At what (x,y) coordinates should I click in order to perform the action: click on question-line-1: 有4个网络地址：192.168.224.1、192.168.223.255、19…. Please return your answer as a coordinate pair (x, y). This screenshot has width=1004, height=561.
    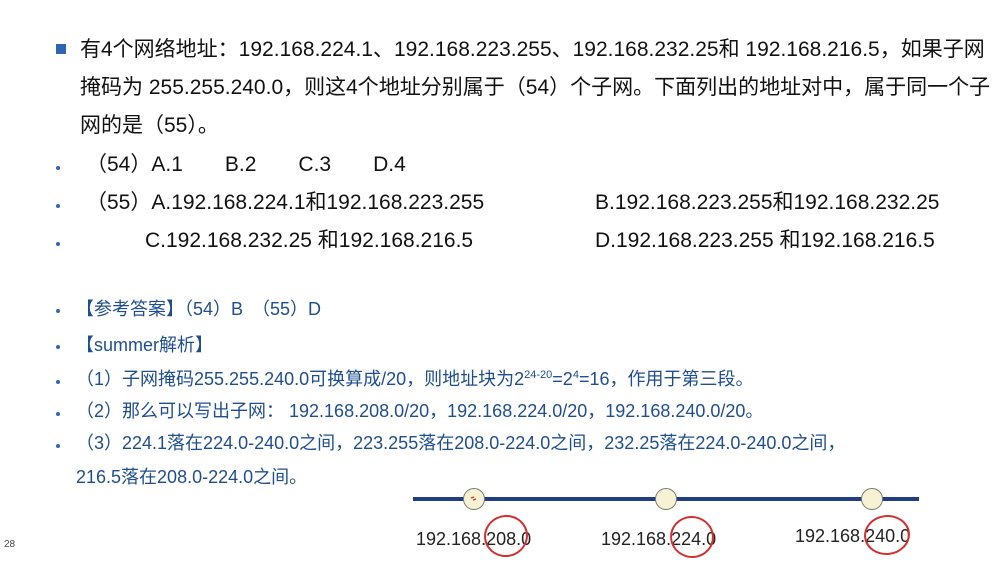
    Looking at the image, I should click on (532, 49).